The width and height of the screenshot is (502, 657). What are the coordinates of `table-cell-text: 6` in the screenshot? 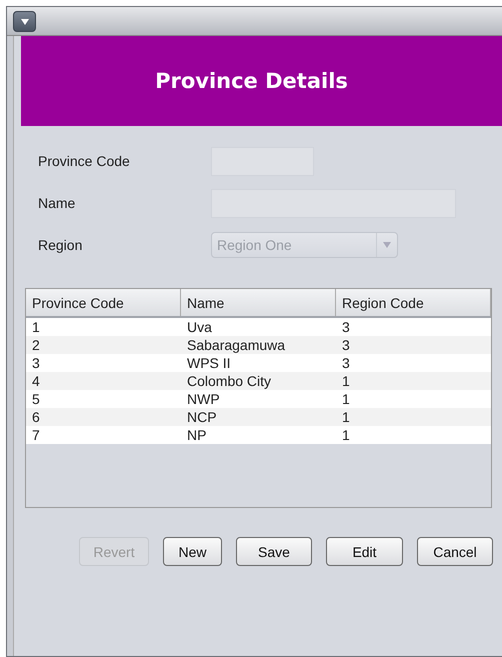 It's located at (36, 417).